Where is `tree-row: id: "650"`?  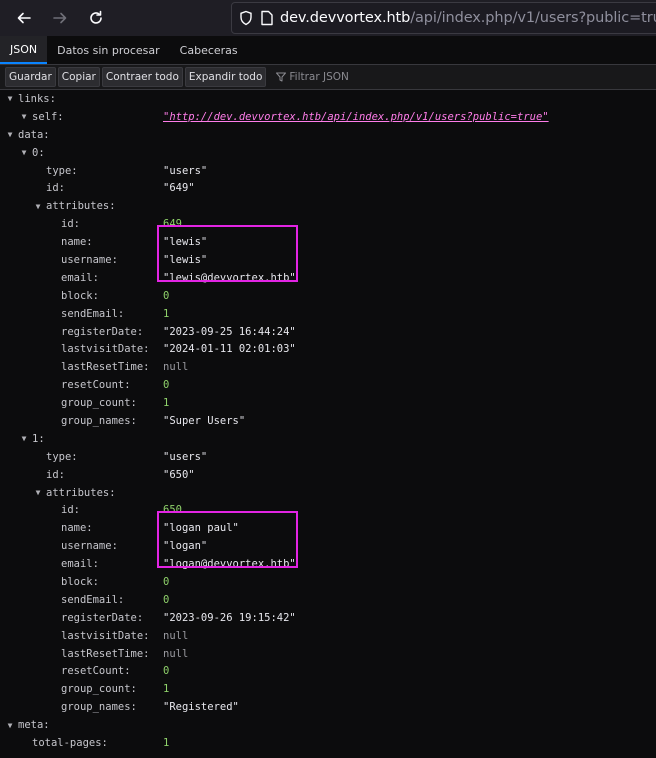
tree-row: id: "650" is located at coordinates (328, 475).